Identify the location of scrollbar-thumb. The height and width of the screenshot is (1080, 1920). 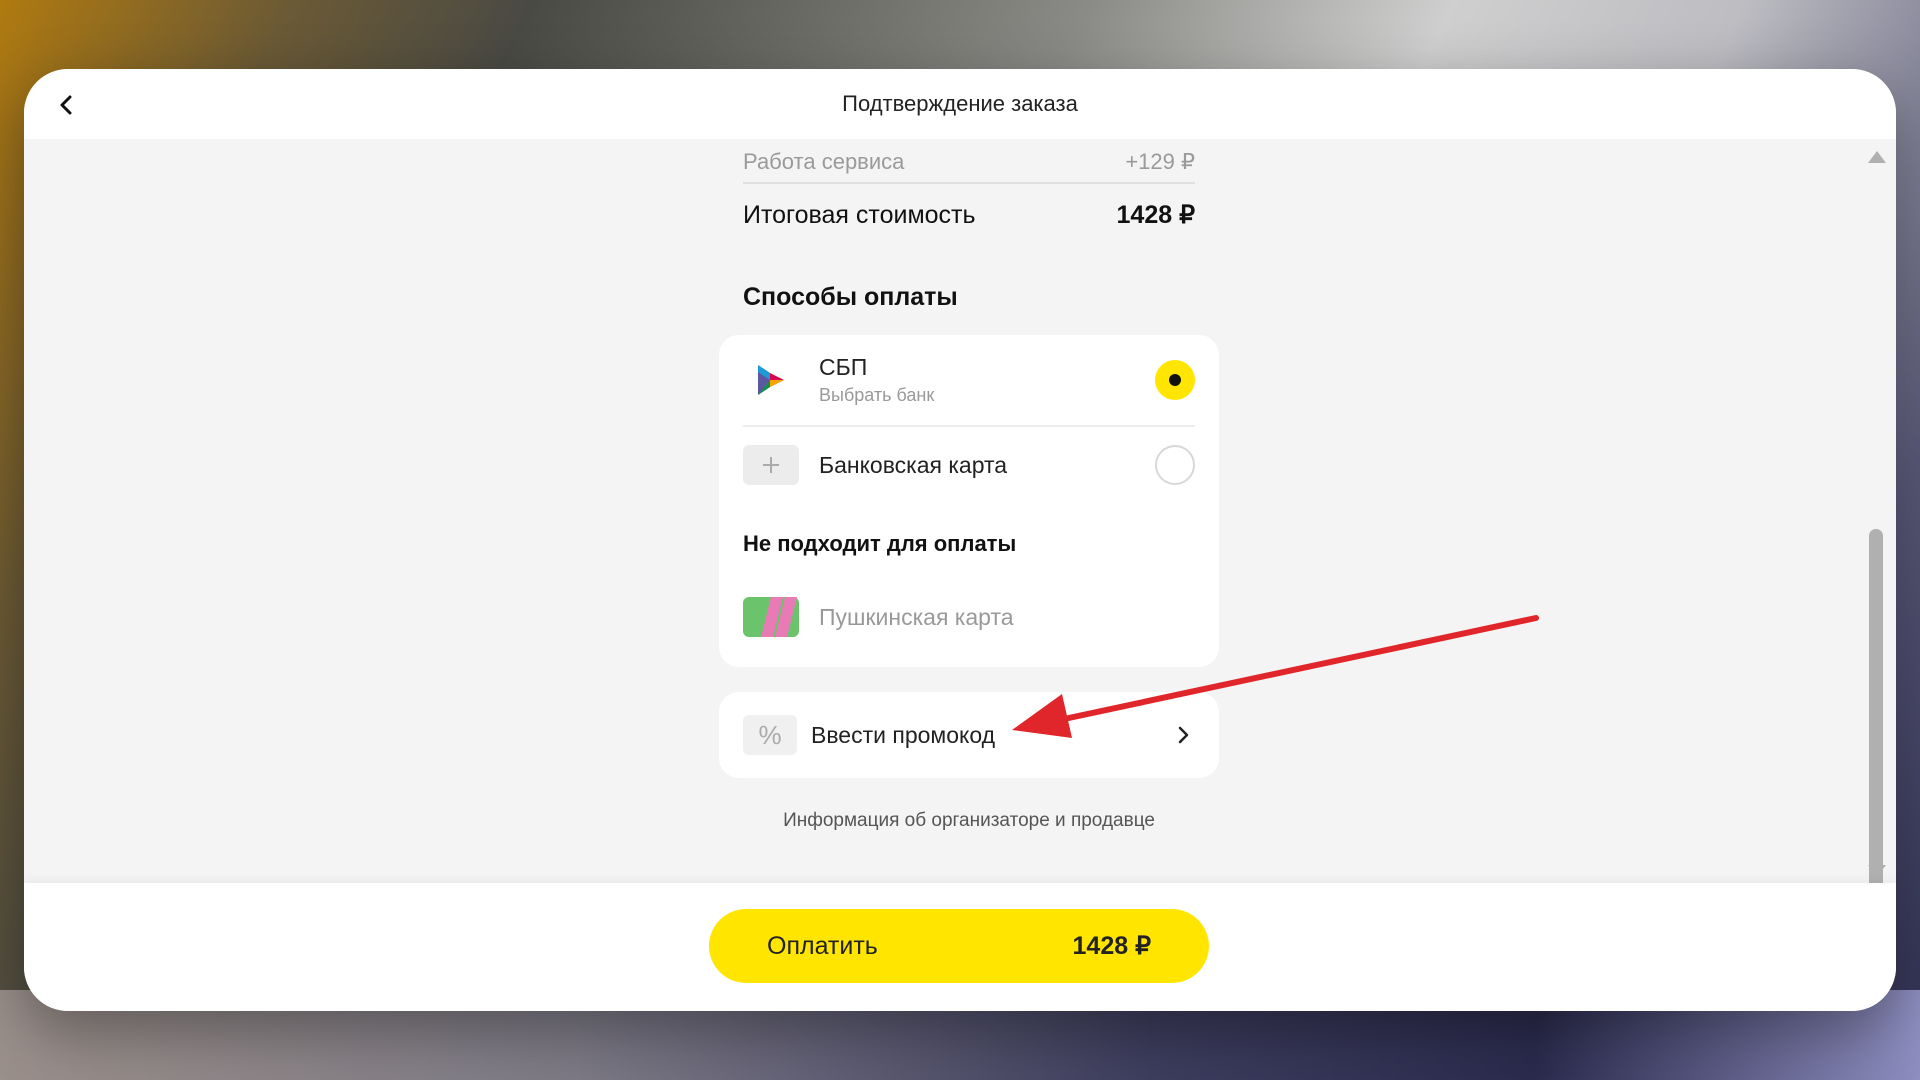
(1876, 706).